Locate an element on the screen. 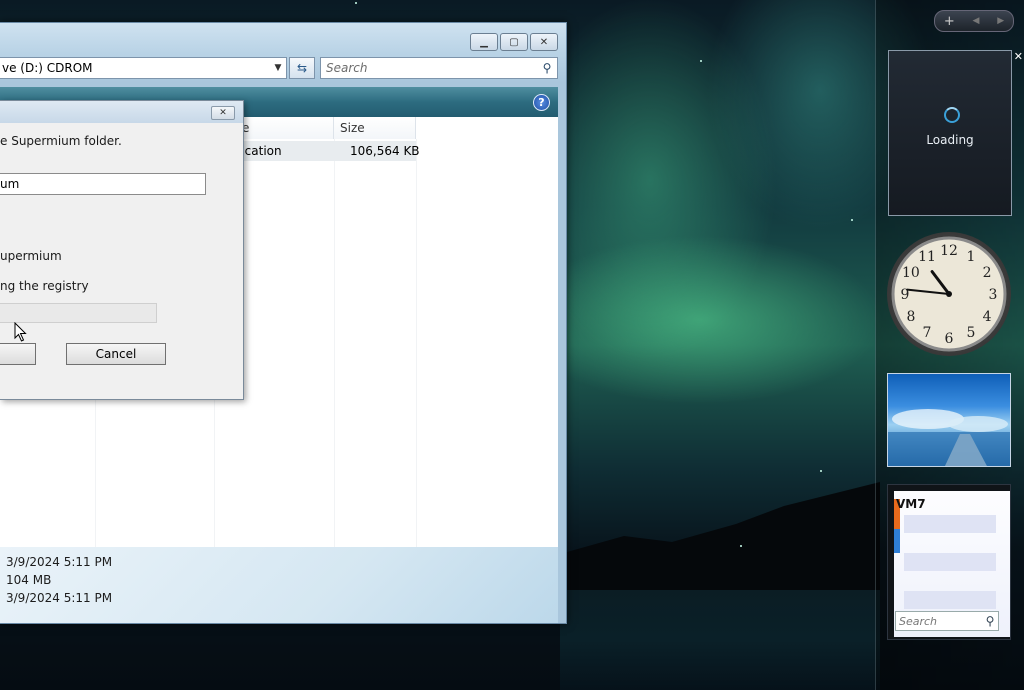 Image resolution: width=1024 pixels, height=690 pixels. clock-numeral: 11 is located at coordinates (927, 257).